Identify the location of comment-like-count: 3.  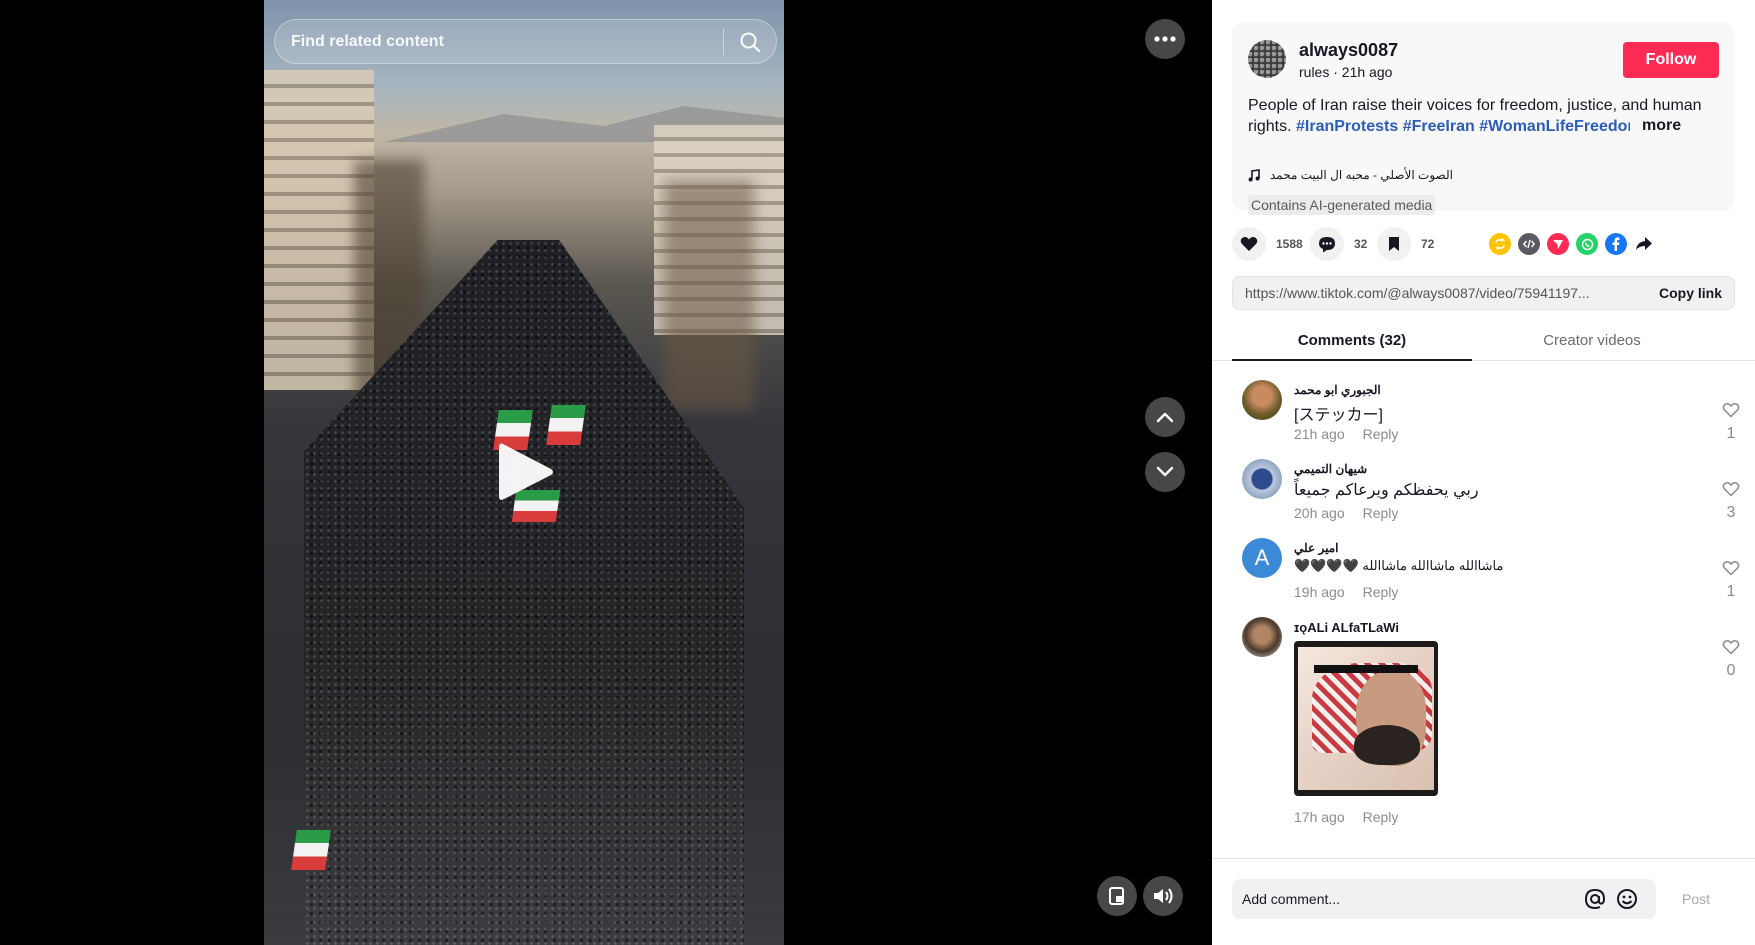
(1731, 512).